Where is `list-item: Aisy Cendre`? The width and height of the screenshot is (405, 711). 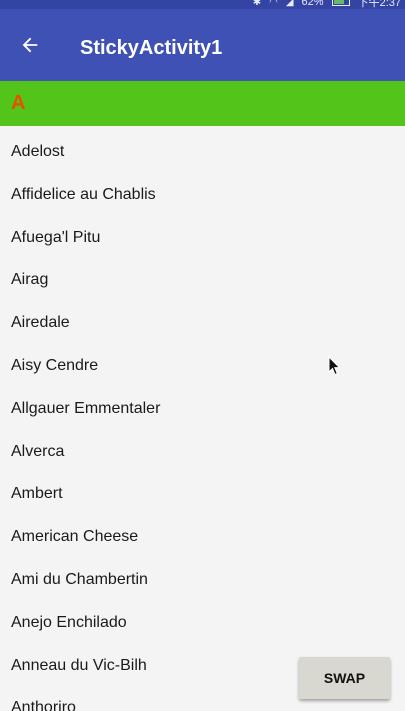 list-item: Aisy Cendre is located at coordinates (202, 361).